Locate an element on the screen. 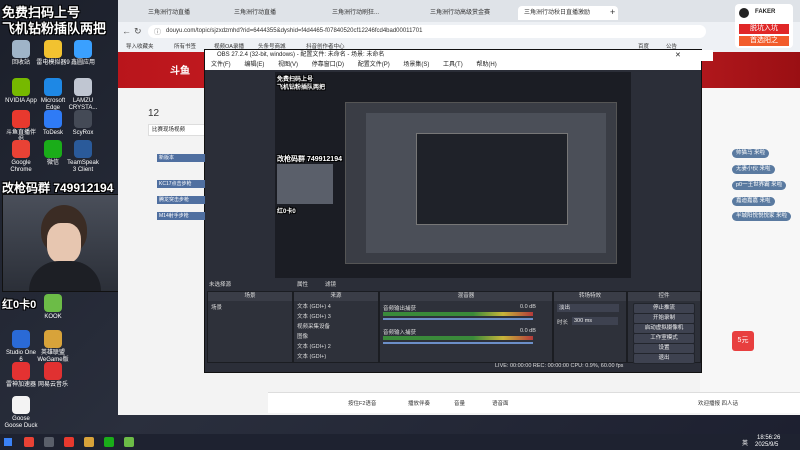 The height and width of the screenshot is (450, 800). bookmark-all: 所有书签 is located at coordinates (185, 46).